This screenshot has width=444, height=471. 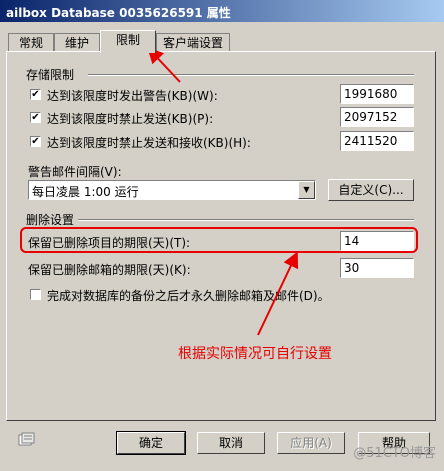 I want to click on tab-strip: 常规 维护 限制 客户端设置, so click(x=221, y=41).